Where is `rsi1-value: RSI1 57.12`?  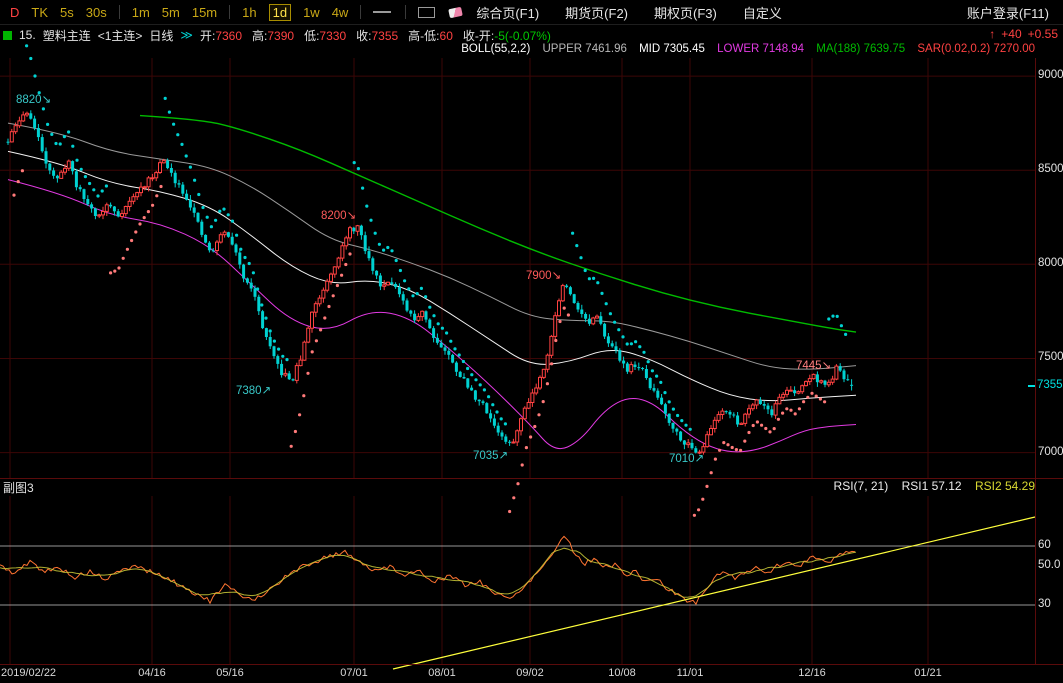
rsi1-value: RSI1 57.12 is located at coordinates (931, 486).